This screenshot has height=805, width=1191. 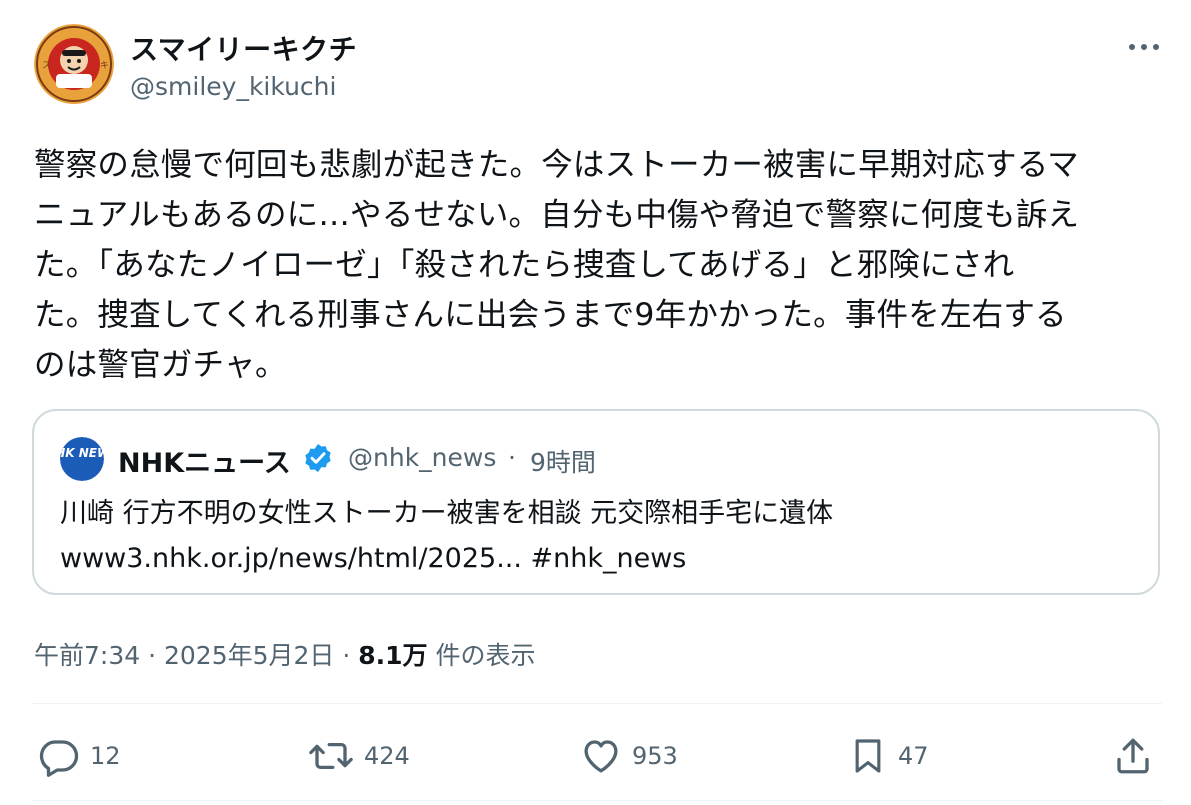 What do you see at coordinates (331, 756) in the screenshot?
I see `retweet-icon` at bounding box center [331, 756].